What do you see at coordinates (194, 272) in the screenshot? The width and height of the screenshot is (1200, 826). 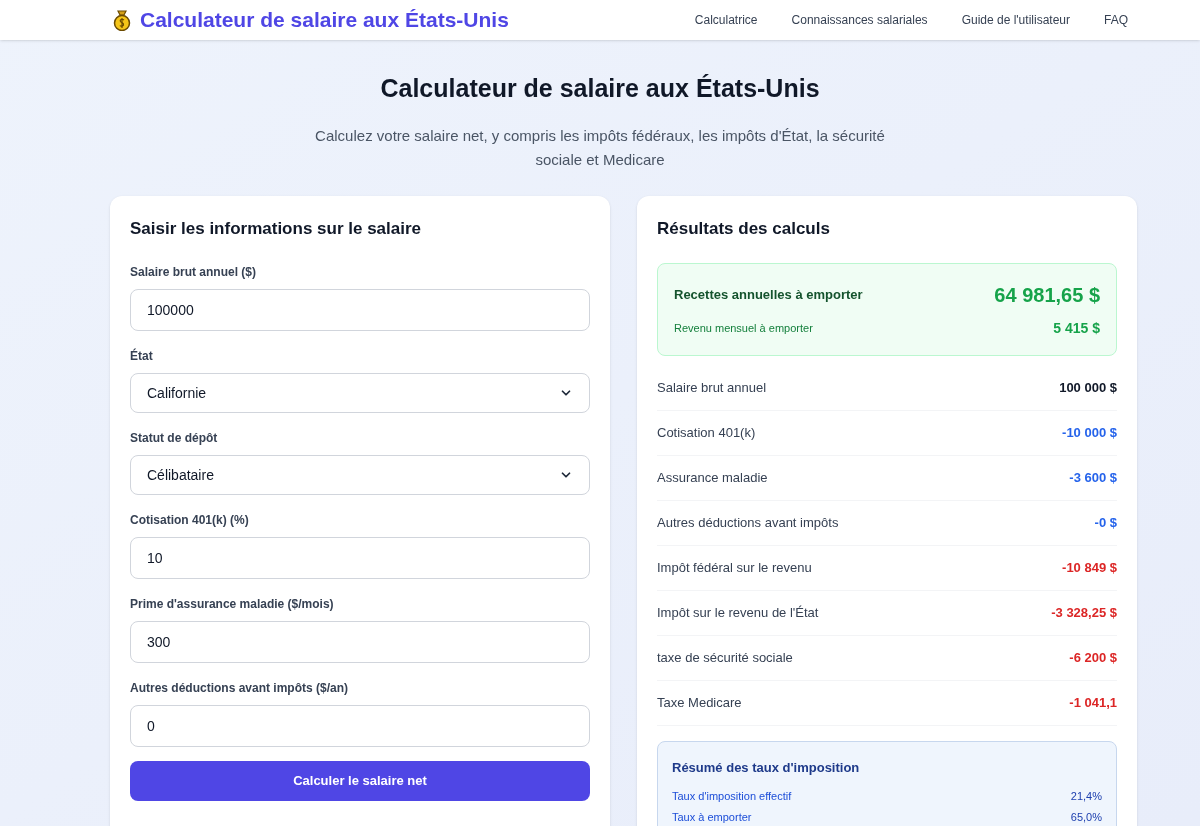 I see `field-label: Salaire brut annuel ($)` at bounding box center [194, 272].